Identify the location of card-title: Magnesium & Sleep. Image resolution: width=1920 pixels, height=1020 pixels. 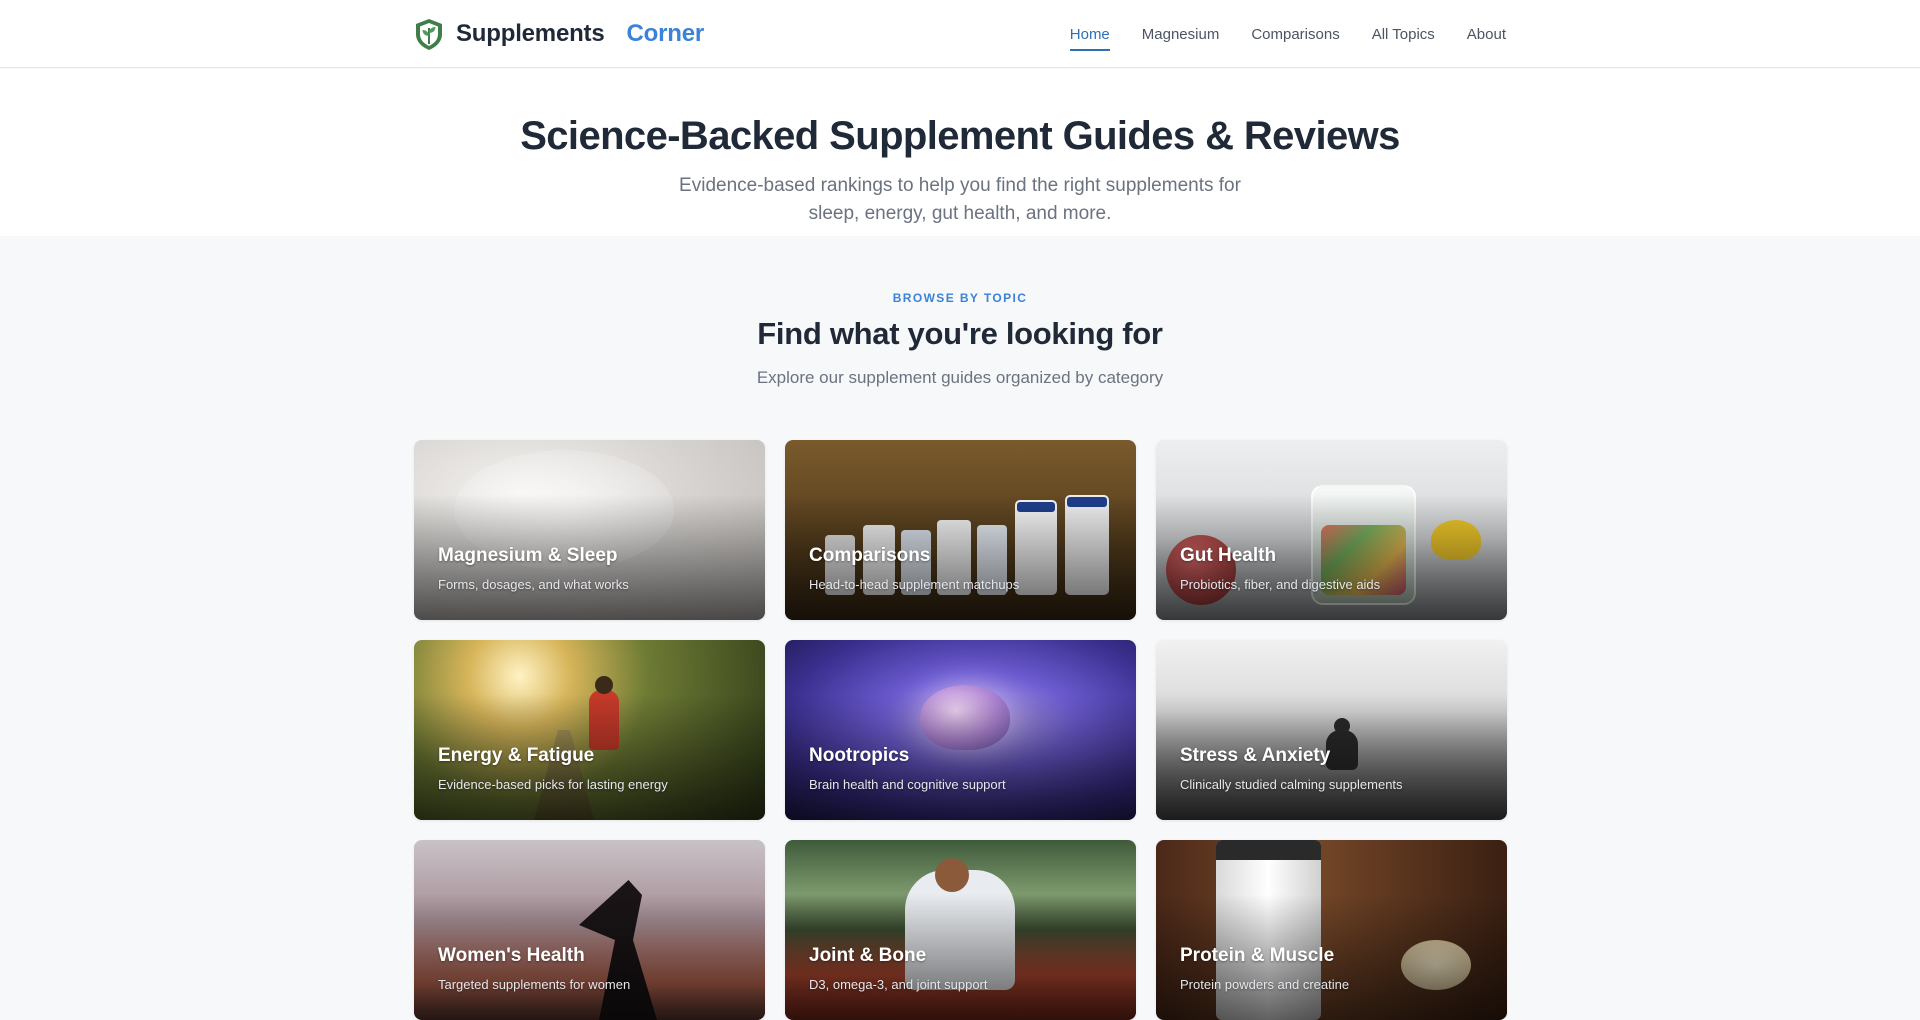
(528, 555).